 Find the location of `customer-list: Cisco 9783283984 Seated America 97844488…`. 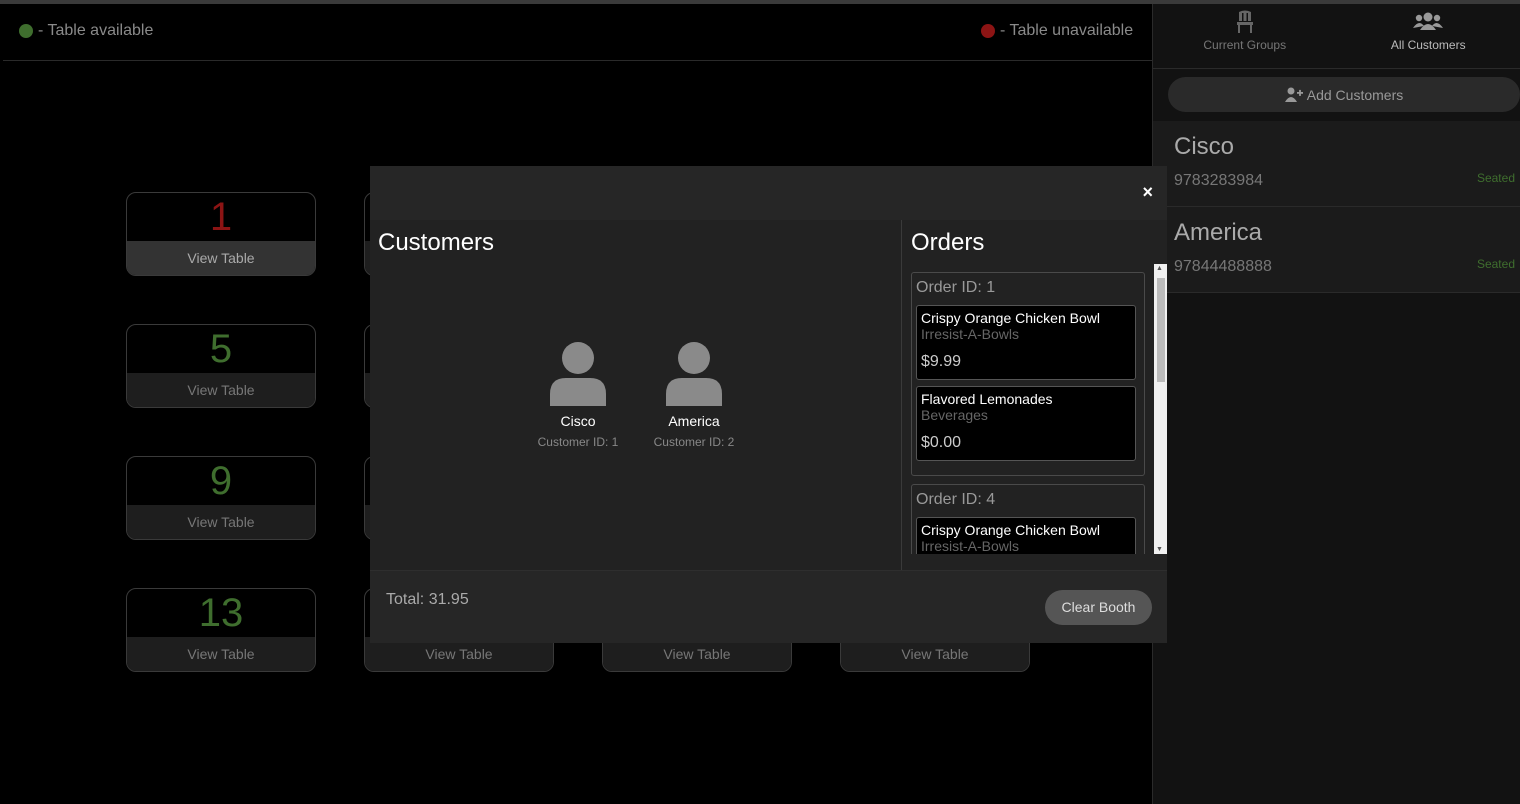

customer-list: Cisco 9783283984 Seated America 97844488… is located at coordinates (1336, 207).